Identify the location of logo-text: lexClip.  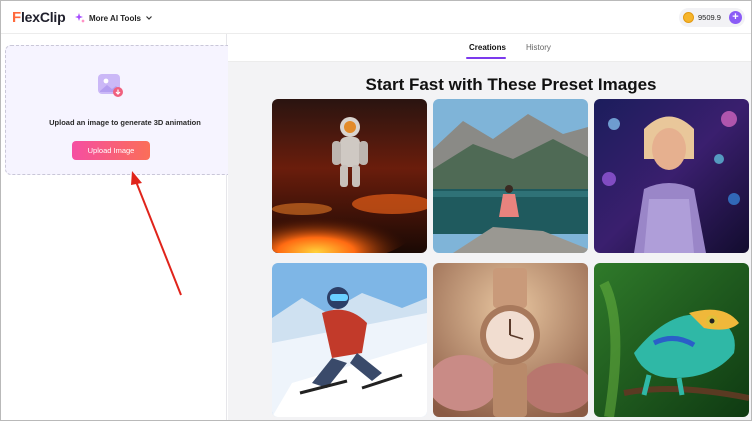
(43, 17).